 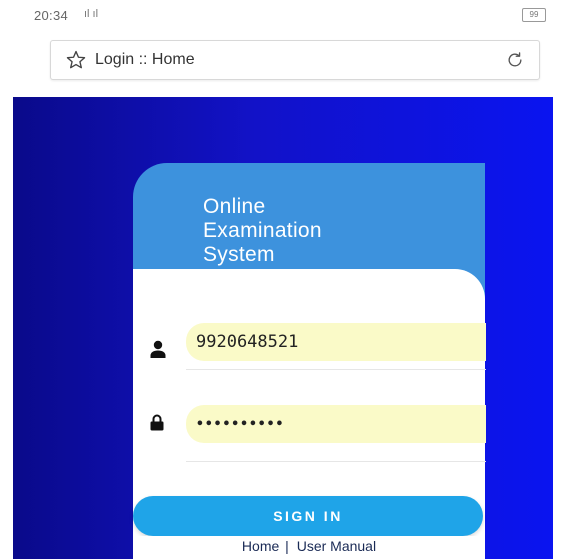 What do you see at coordinates (260, 546) in the screenshot?
I see `home-link: Home` at bounding box center [260, 546].